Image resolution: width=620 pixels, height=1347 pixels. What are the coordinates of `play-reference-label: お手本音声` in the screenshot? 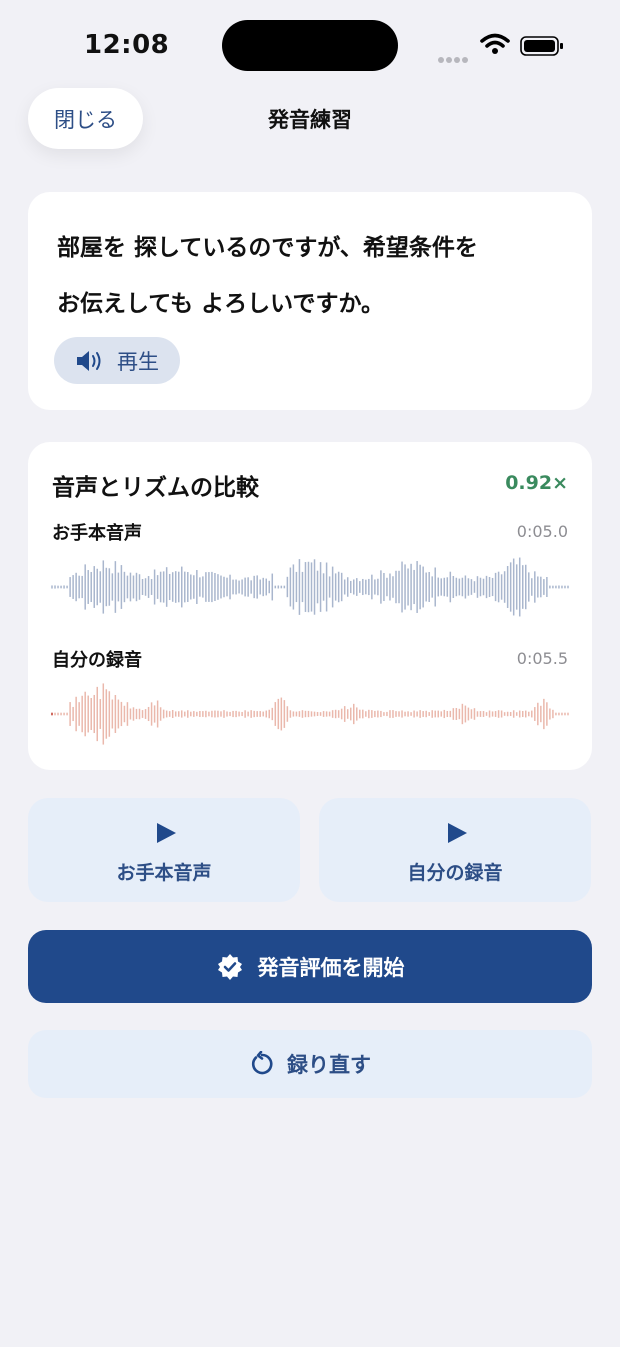 It's located at (164, 873).